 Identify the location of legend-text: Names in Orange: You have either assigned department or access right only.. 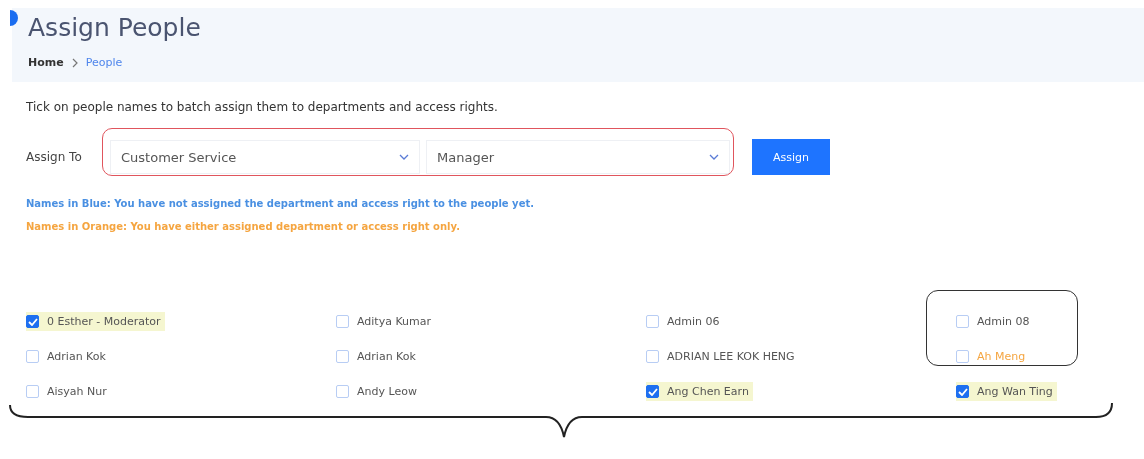
(243, 226).